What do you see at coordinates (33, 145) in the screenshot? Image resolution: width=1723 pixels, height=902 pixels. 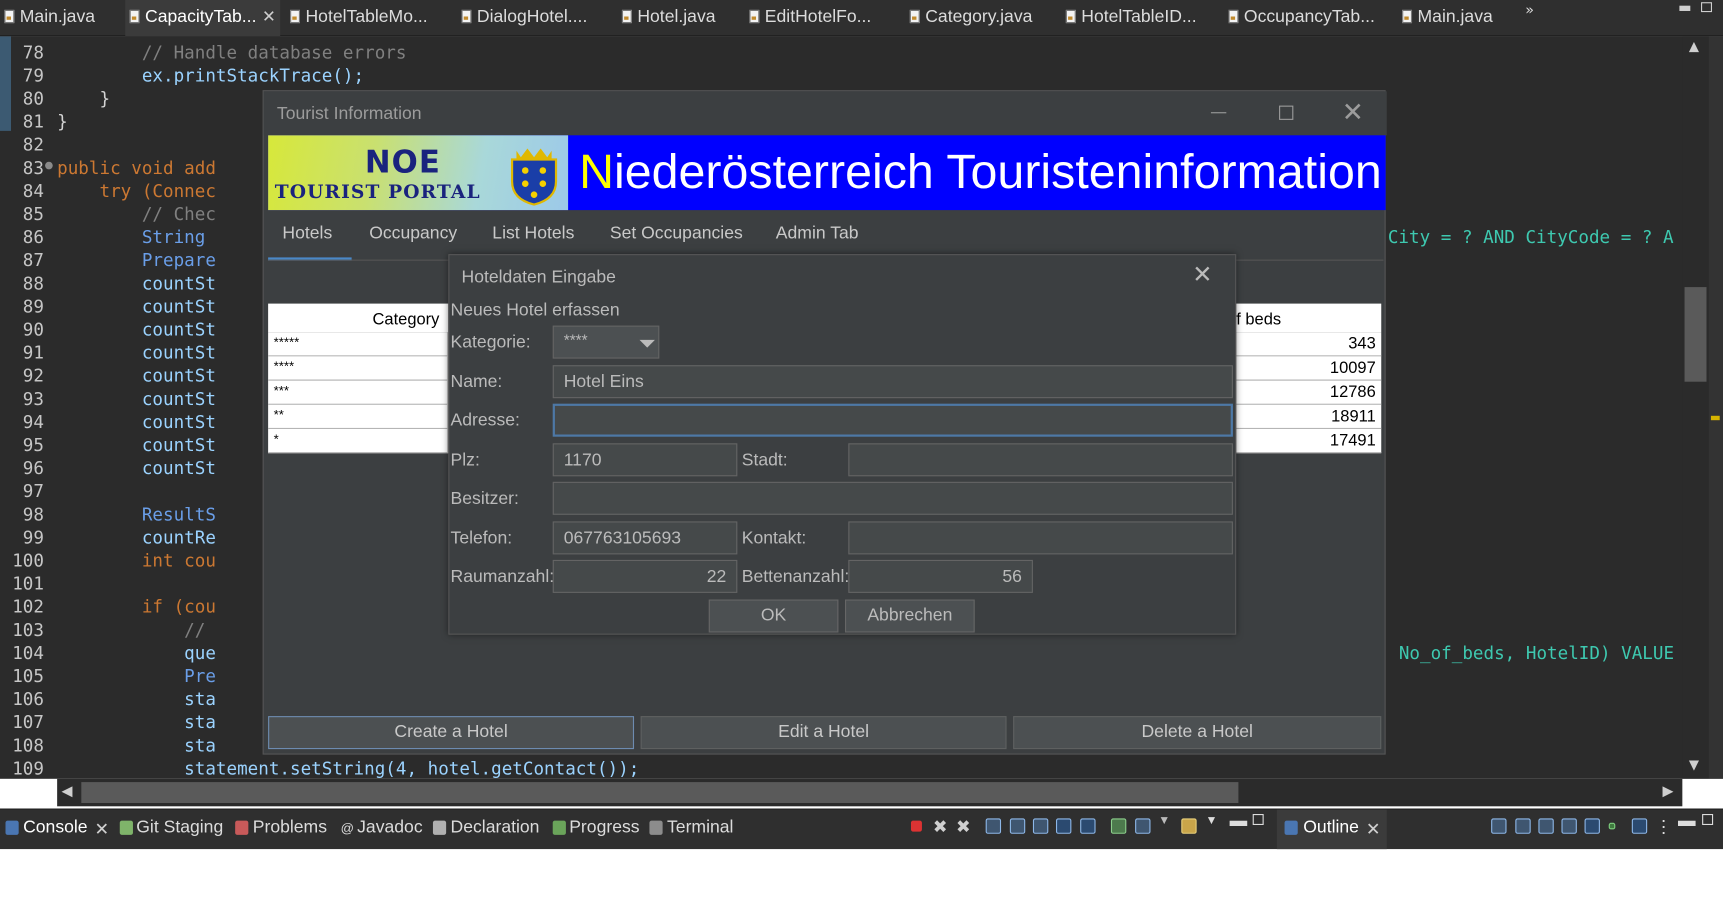 I see `line-number: 82` at bounding box center [33, 145].